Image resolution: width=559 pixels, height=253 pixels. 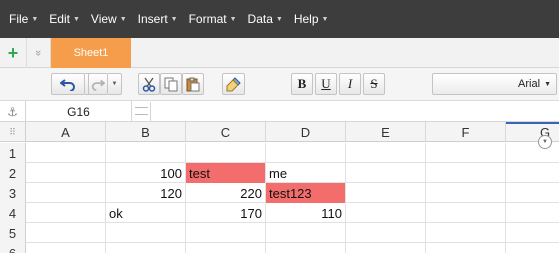 I want to click on menu-edit: Edit ▼, so click(x=64, y=19).